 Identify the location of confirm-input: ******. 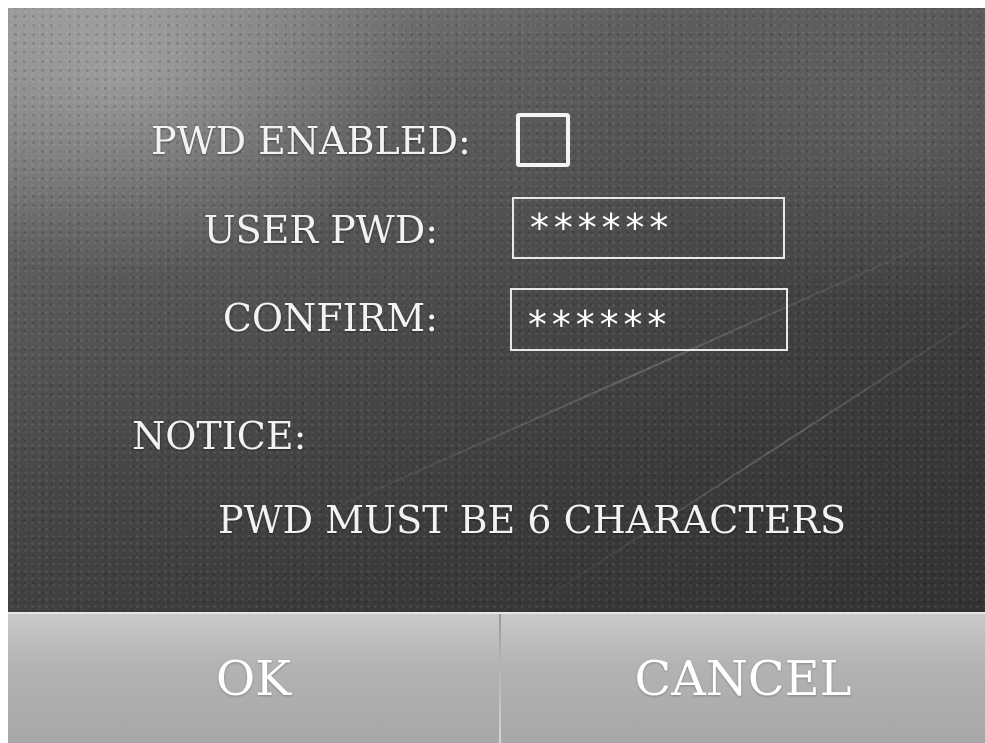
(649, 319).